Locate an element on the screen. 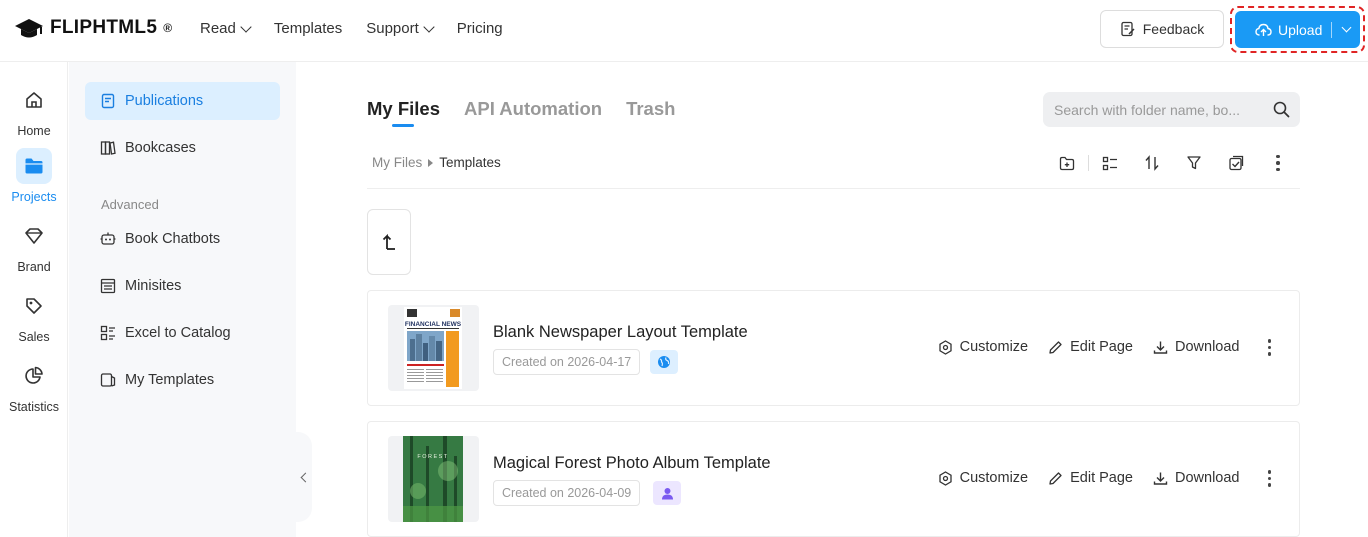  public-status-badge is located at coordinates (664, 362).